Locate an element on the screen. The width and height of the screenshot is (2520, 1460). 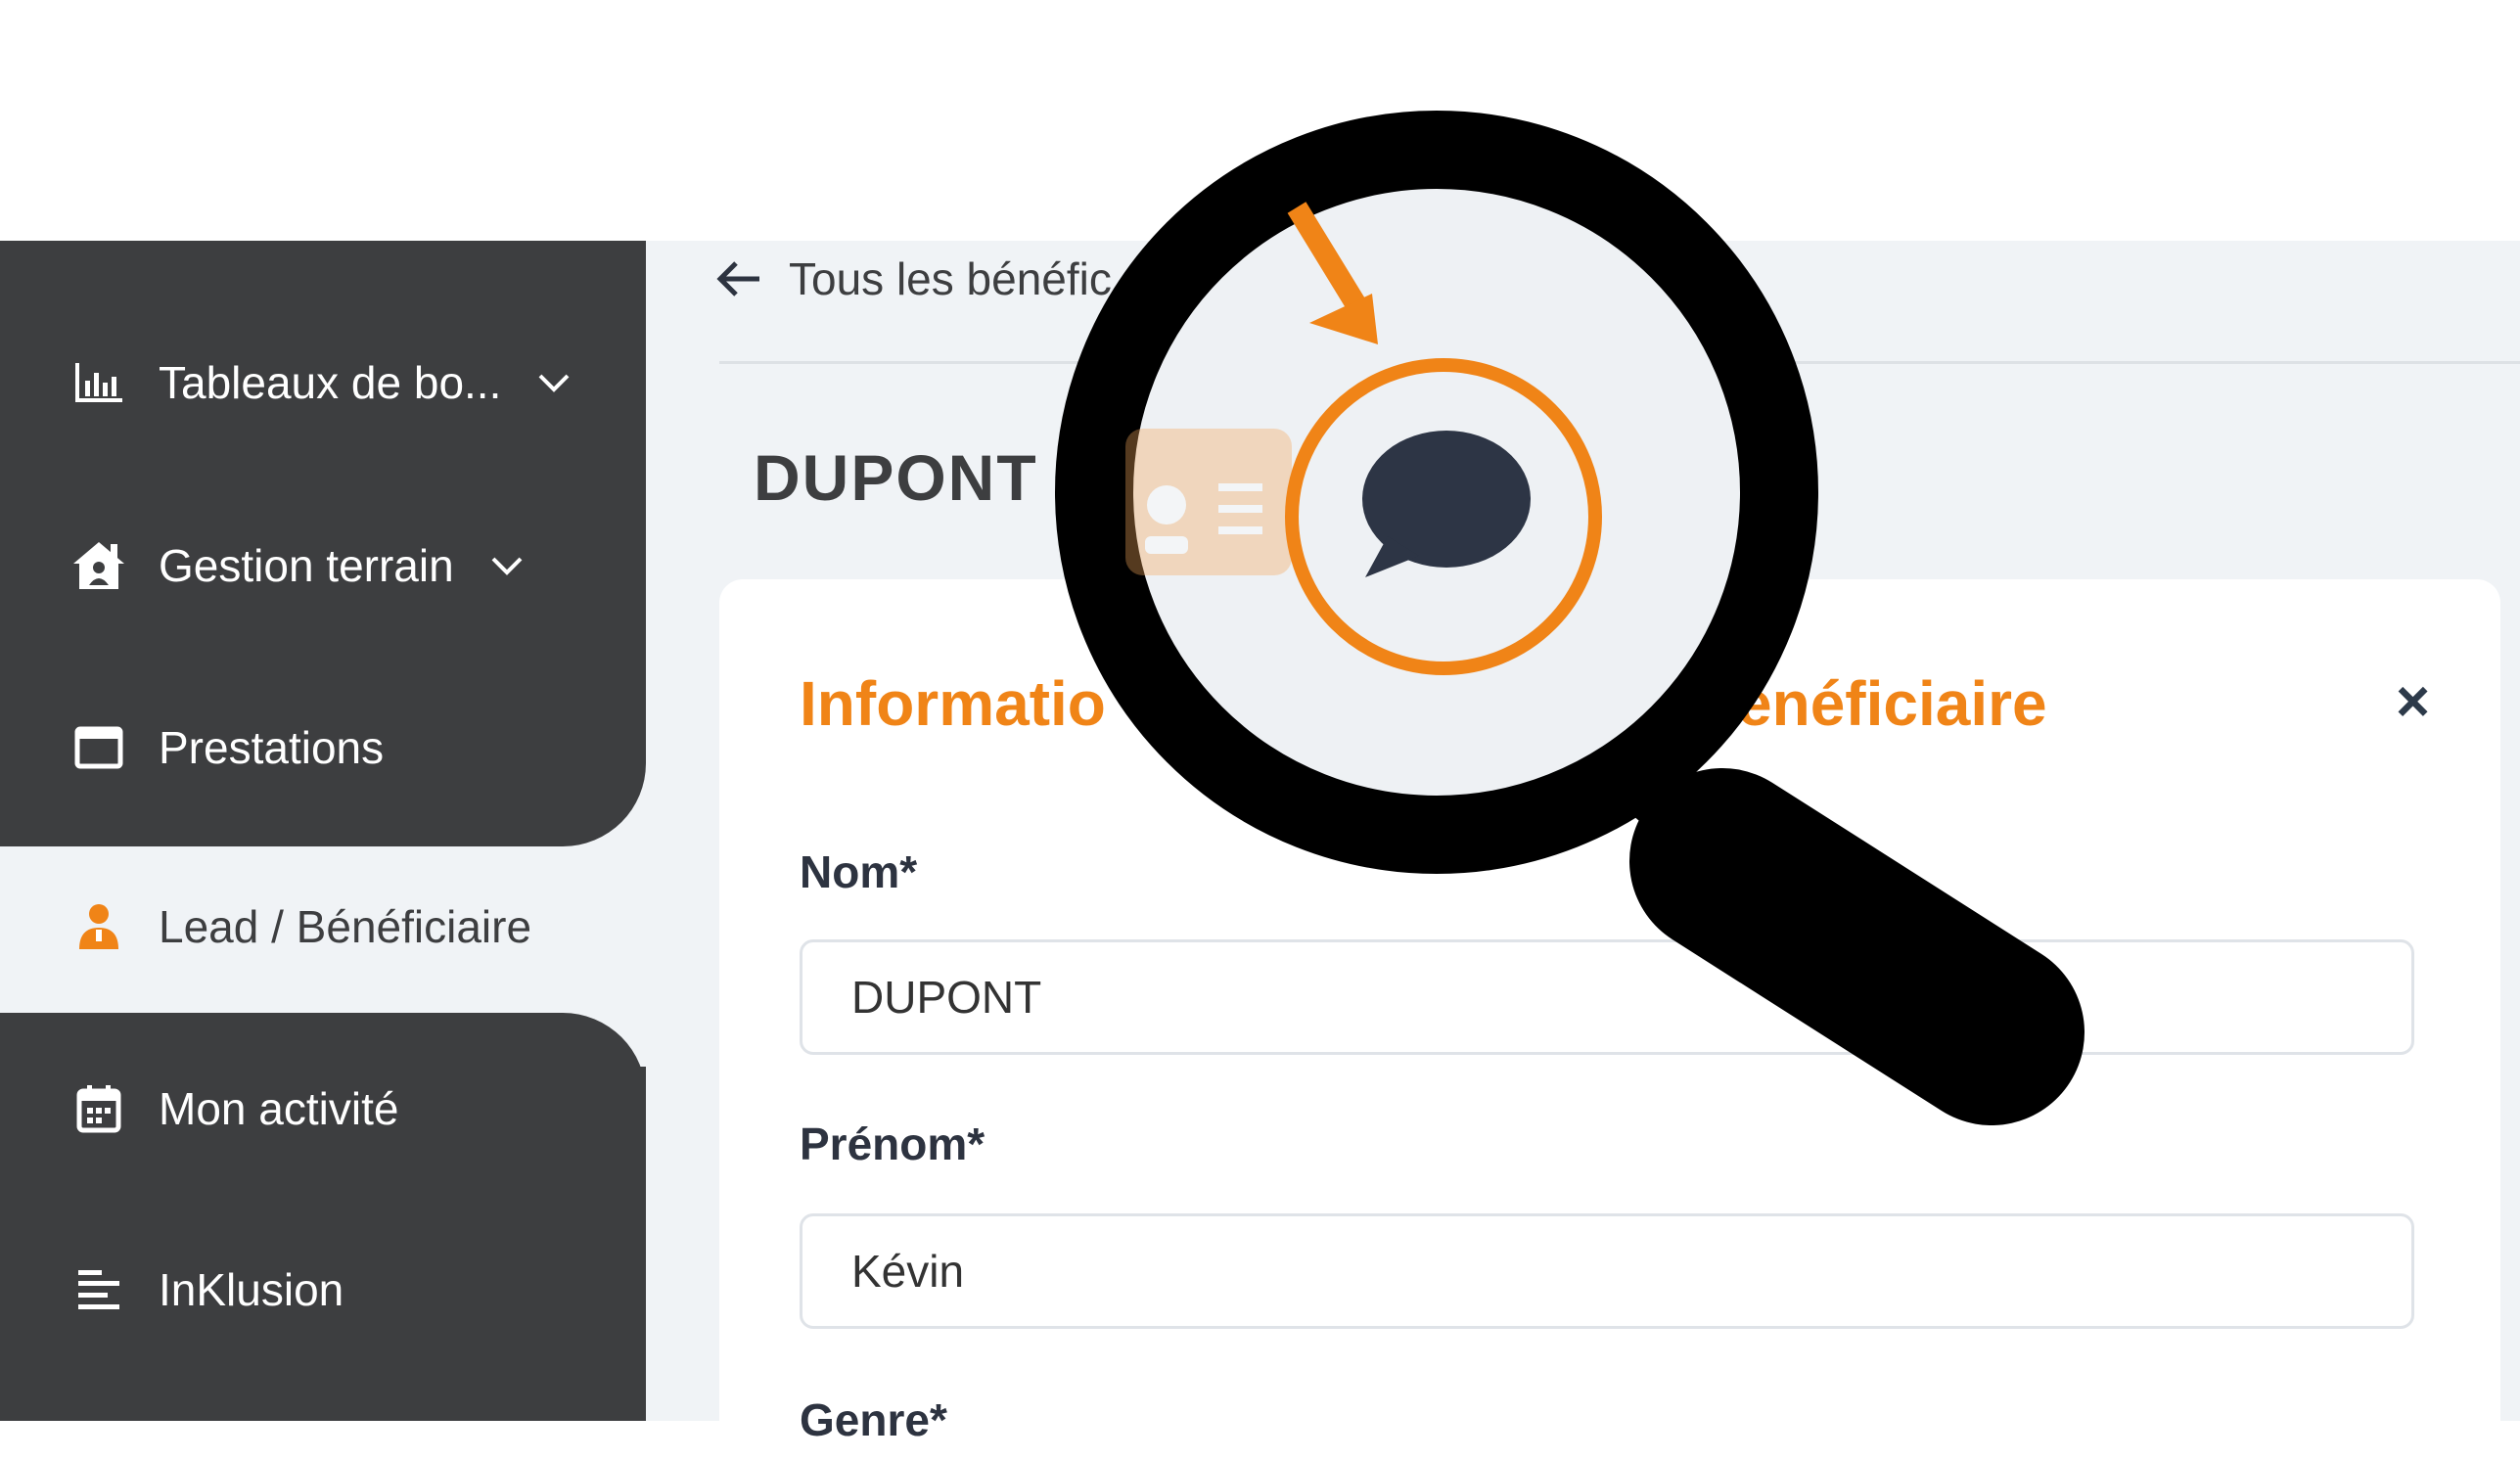
sidebar-item-label: Gestion terrain is located at coordinates (306, 565).